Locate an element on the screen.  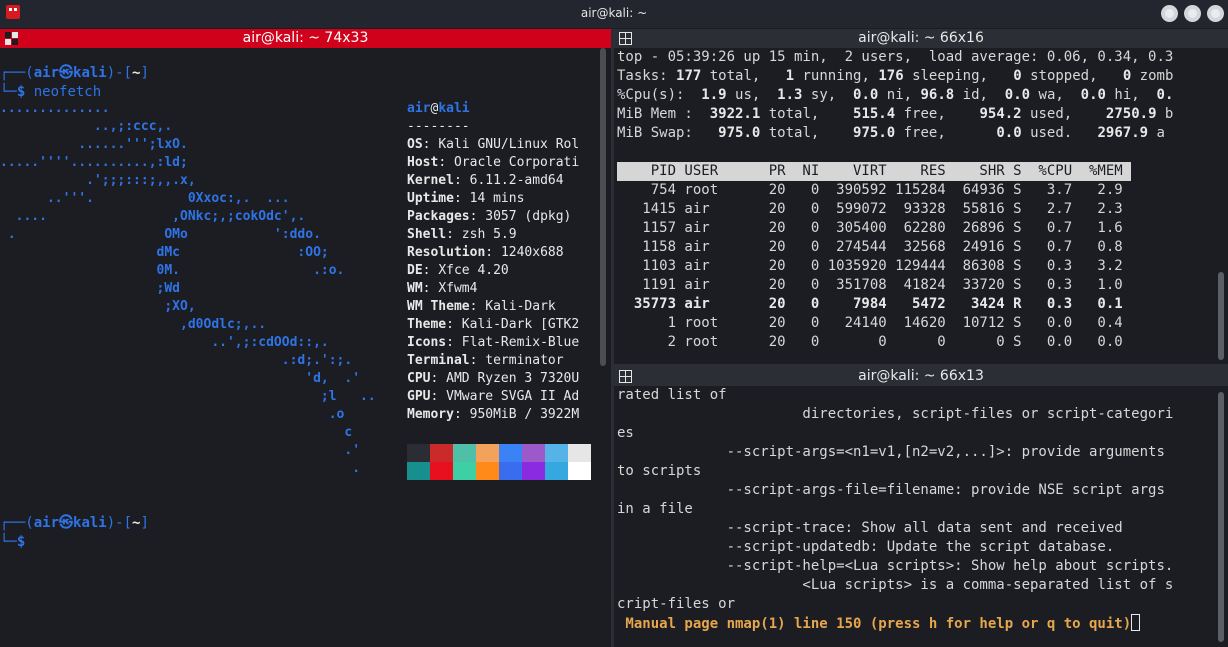
logo-line: .' is located at coordinates (180, 450).